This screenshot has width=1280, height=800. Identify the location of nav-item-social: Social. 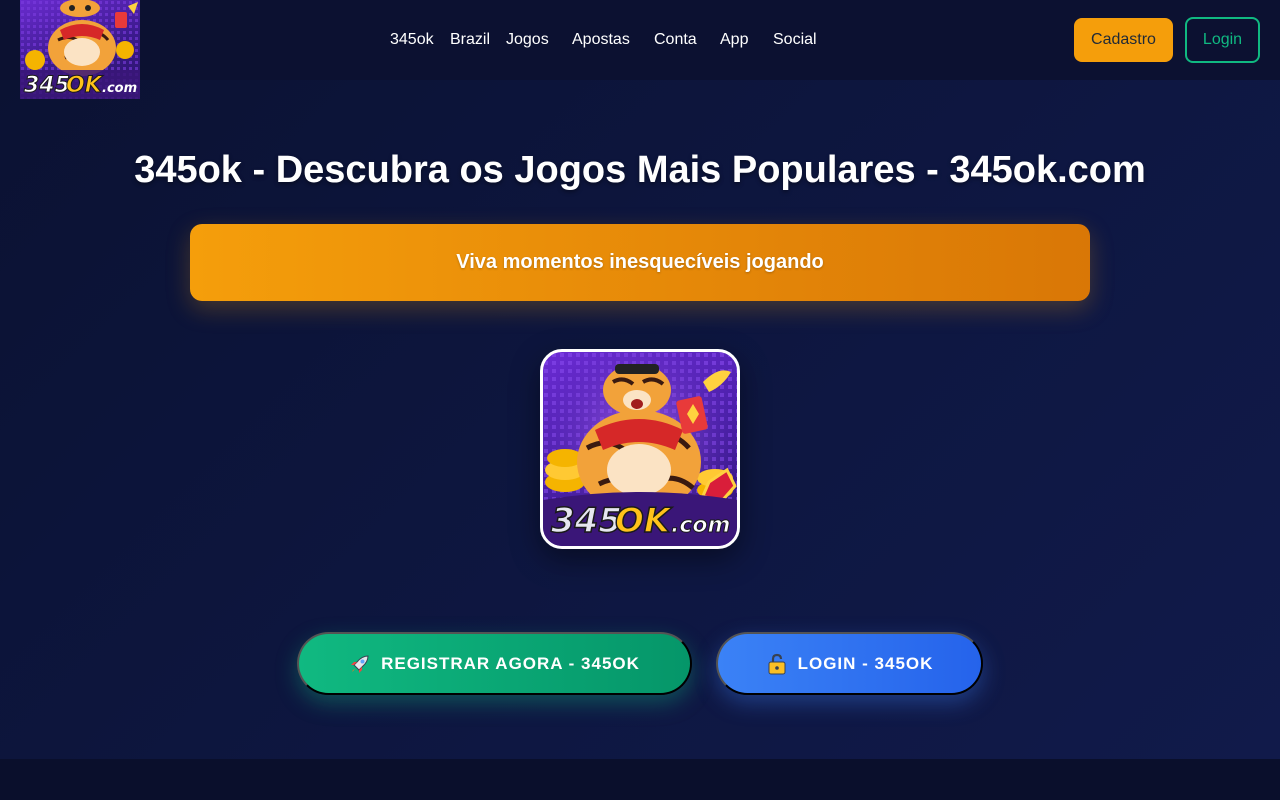
(795, 40).